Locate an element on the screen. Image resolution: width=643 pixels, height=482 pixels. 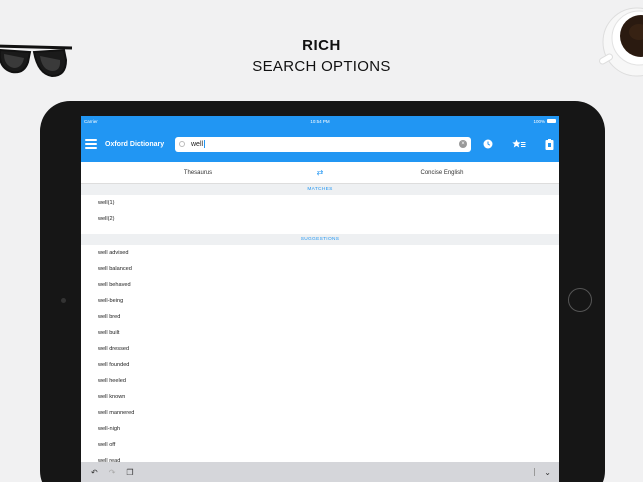
list-item: well-being is located at coordinates (320, 301).